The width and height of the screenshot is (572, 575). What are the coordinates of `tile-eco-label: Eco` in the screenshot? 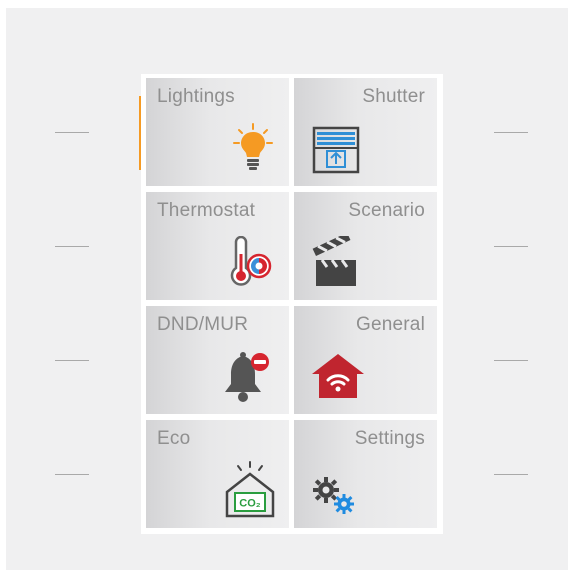 It's located at (174, 438).